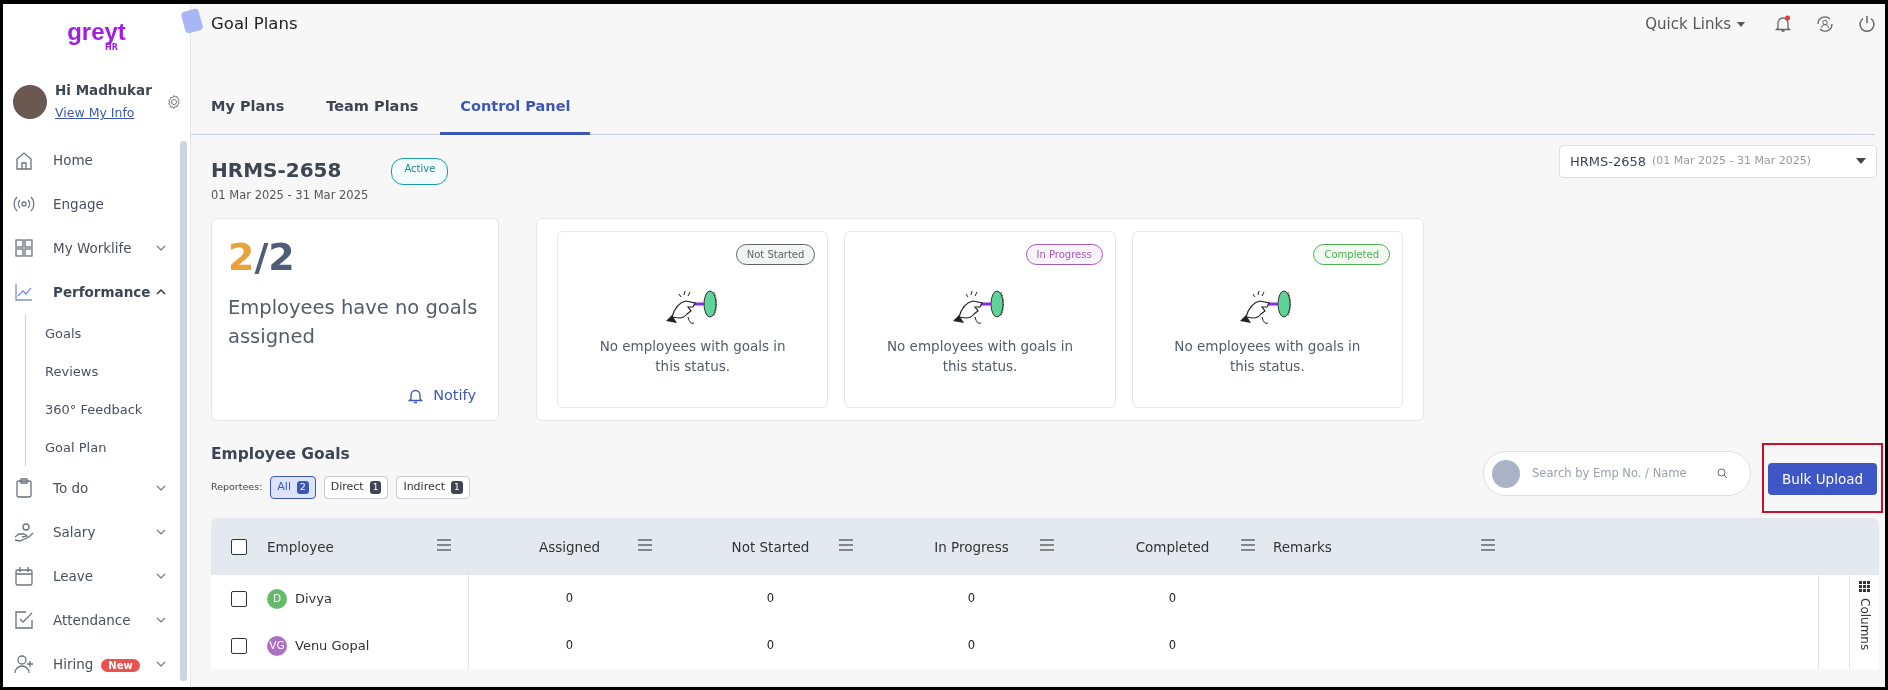 This screenshot has width=1888, height=690. I want to click on sidebar-item: To do, so click(96, 488).